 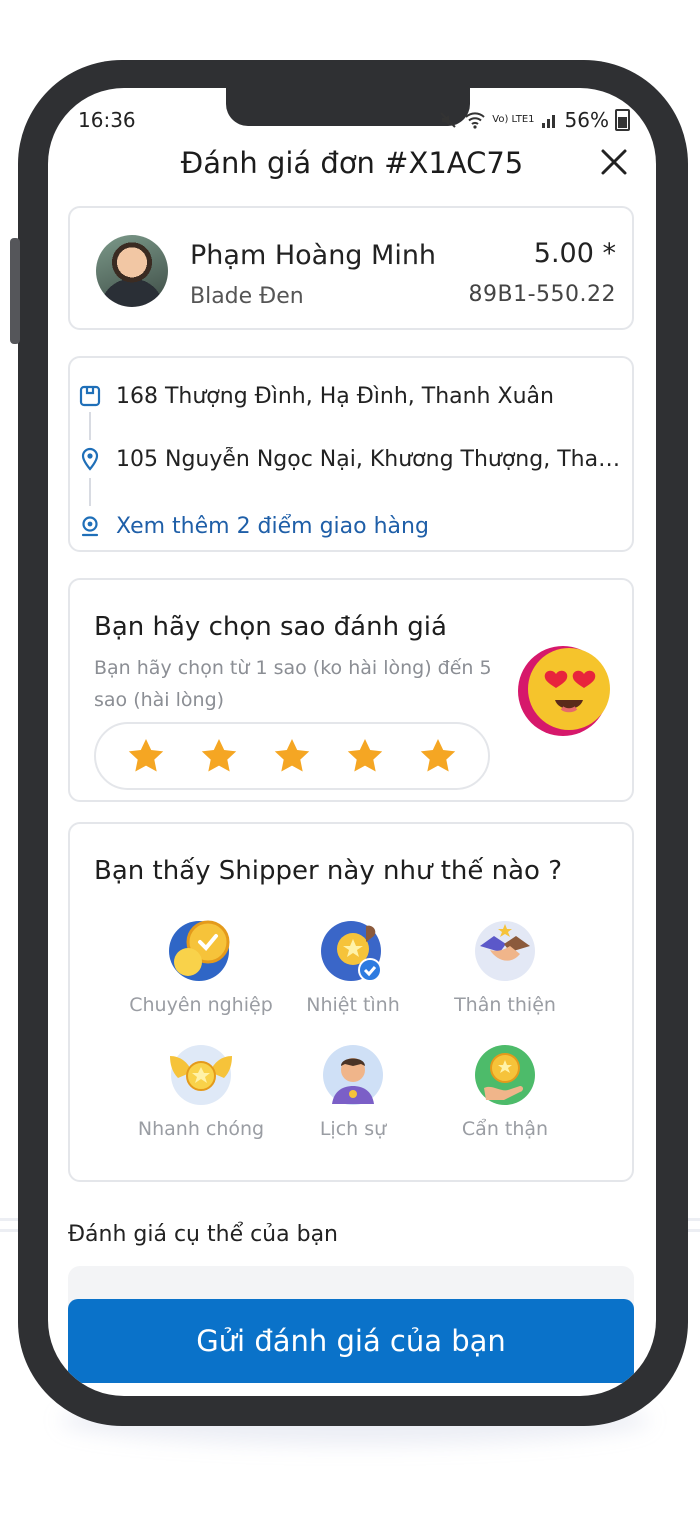 What do you see at coordinates (313, 255) in the screenshot?
I see `driver-name: Phạm Hoàng Minh` at bounding box center [313, 255].